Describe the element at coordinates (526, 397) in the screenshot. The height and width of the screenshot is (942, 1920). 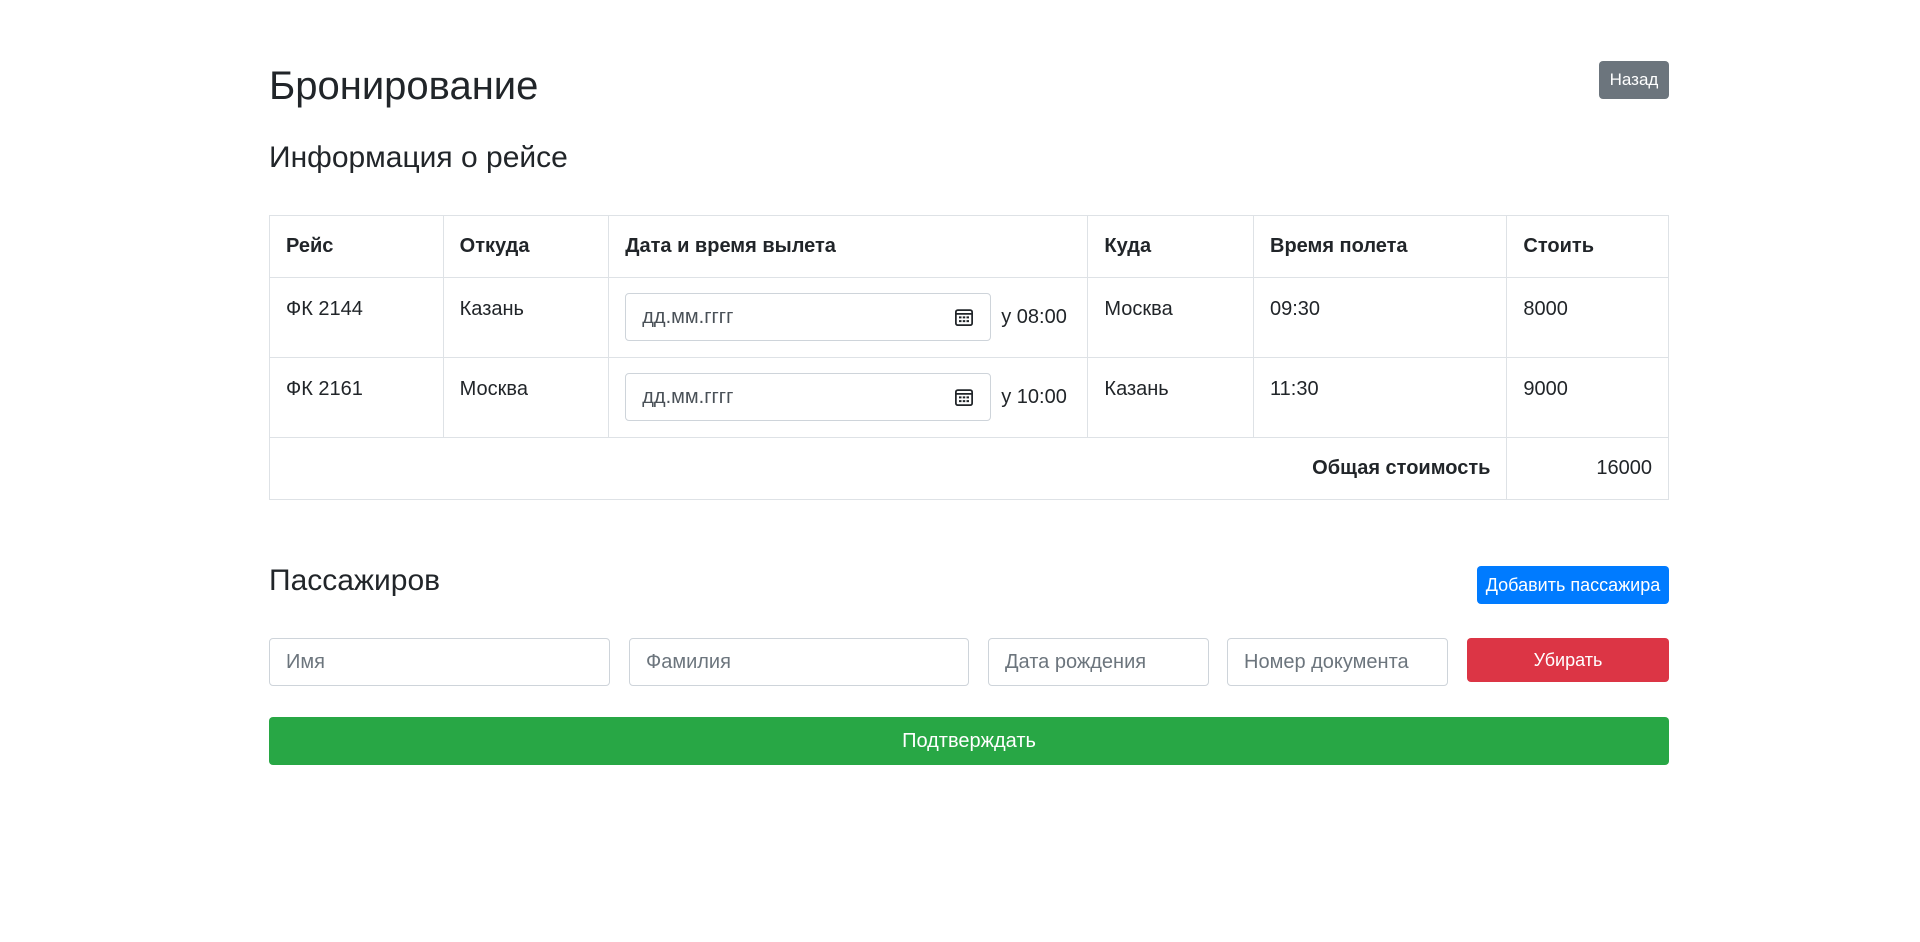
I see `departure-city: Москва` at that location.